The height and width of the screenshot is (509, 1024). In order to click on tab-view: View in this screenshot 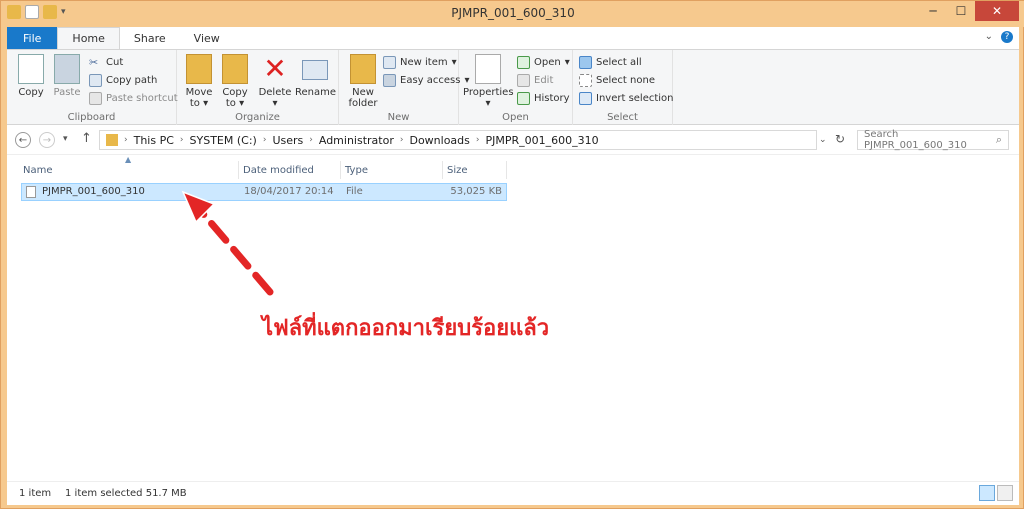, I will do `click(207, 38)`.